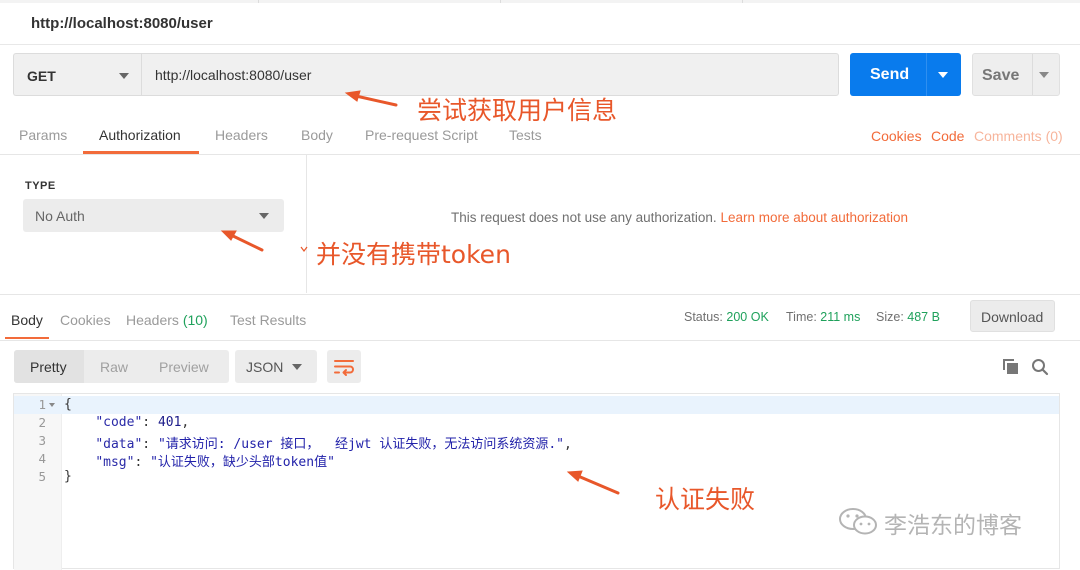 This screenshot has height=570, width=1080. I want to click on auth-type-label: TYPE, so click(40, 186).